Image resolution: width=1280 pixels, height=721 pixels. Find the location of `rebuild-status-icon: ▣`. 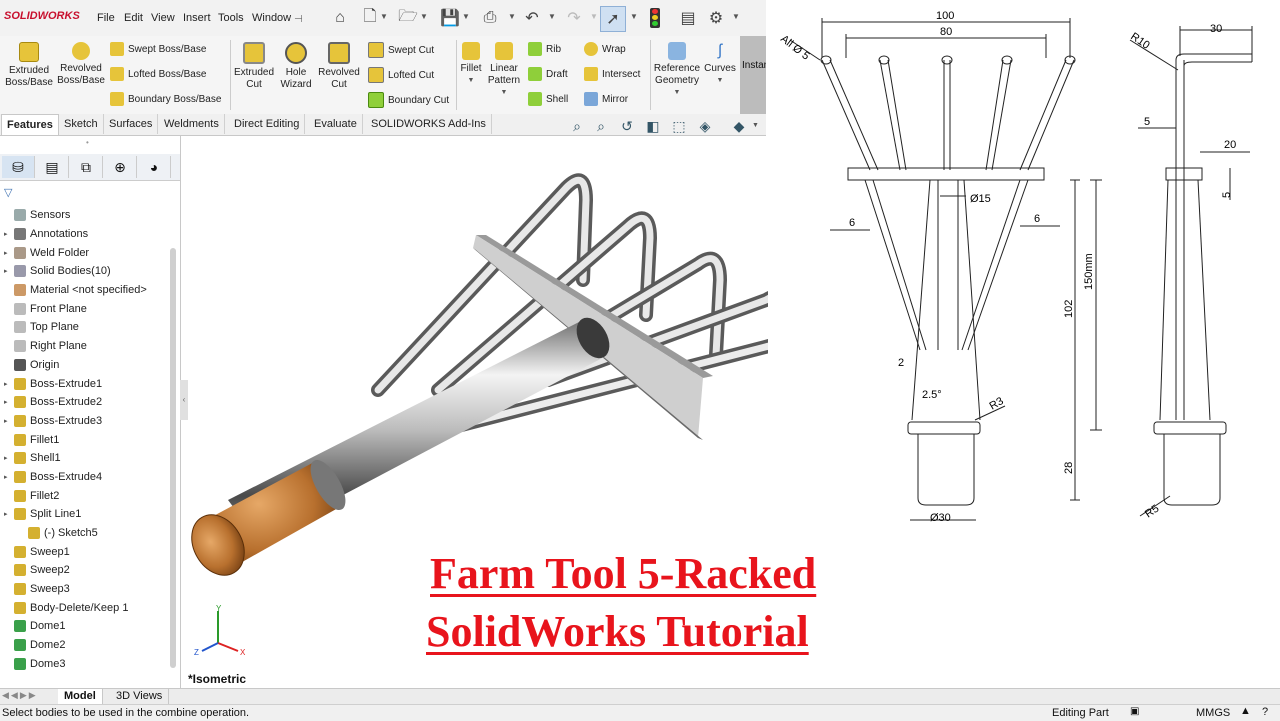

rebuild-status-icon: ▣ is located at coordinates (1134, 711).